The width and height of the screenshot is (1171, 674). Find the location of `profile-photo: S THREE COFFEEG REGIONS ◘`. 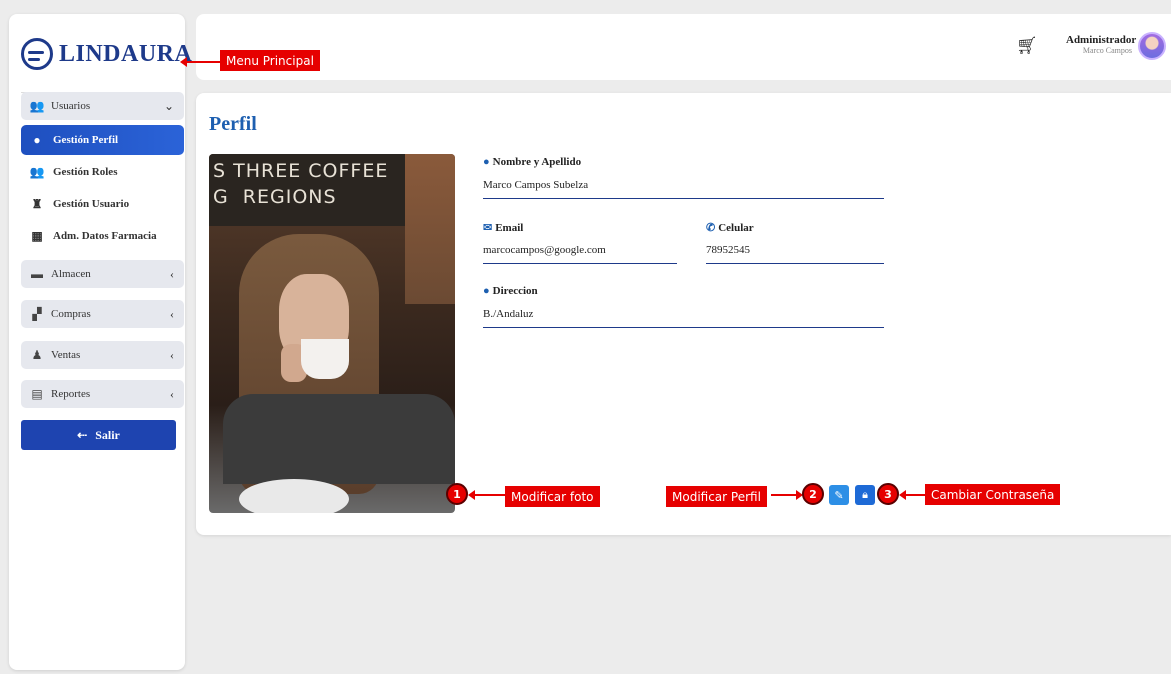

profile-photo: S THREE COFFEEG REGIONS ◘ is located at coordinates (332, 333).